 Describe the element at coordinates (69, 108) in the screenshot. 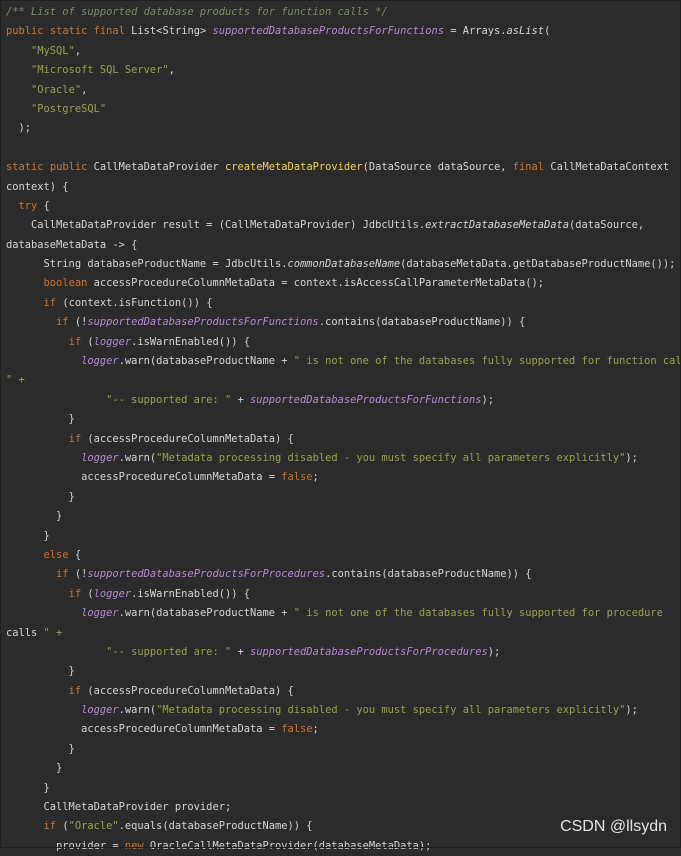

I see `code-line: "PostgreSQL"` at that location.